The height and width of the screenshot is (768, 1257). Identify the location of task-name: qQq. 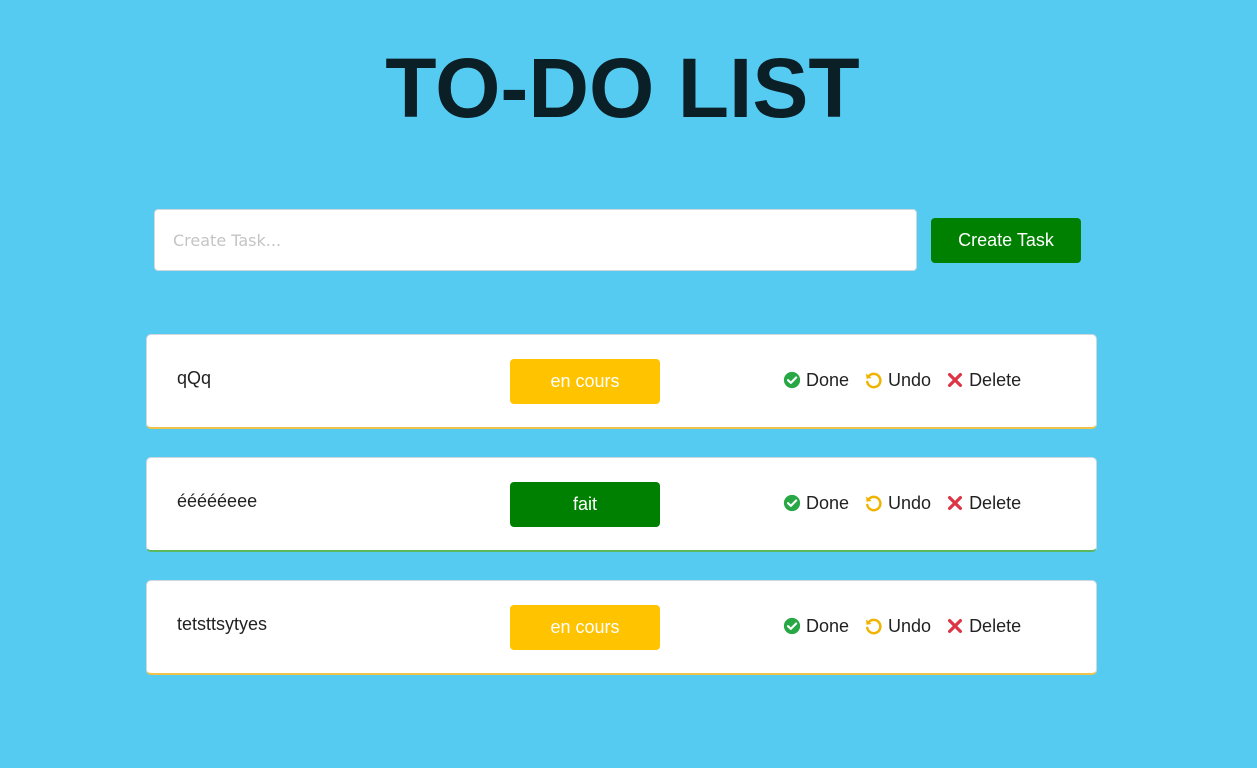
(194, 378).